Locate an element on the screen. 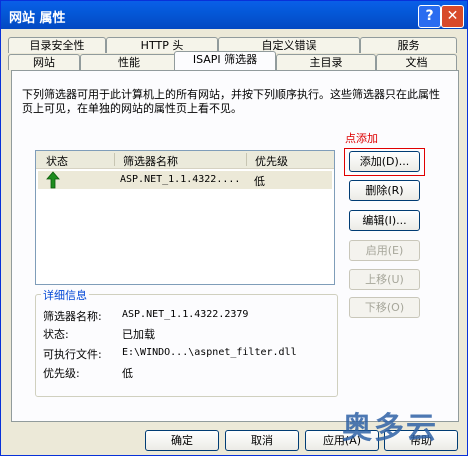 The image size is (468, 456). tab-directory-security: 目录安全性 is located at coordinates (57, 45).